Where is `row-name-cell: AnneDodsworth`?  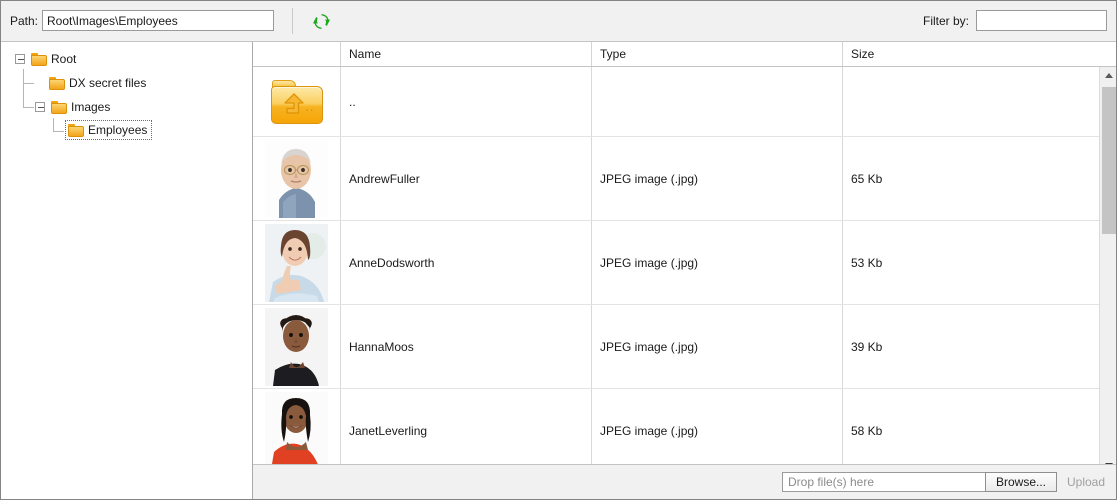
row-name-cell: AnneDodsworth is located at coordinates (466, 262).